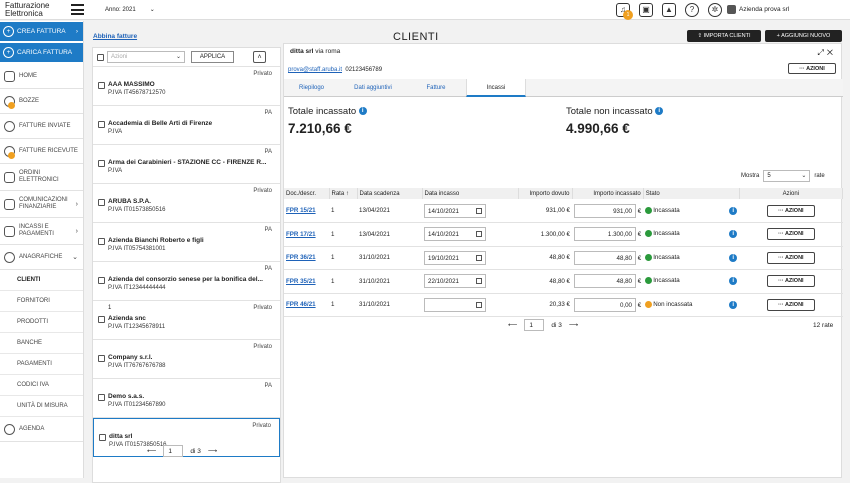  I want to click on abbina-fatture-link: Abbina fatture, so click(115, 36).